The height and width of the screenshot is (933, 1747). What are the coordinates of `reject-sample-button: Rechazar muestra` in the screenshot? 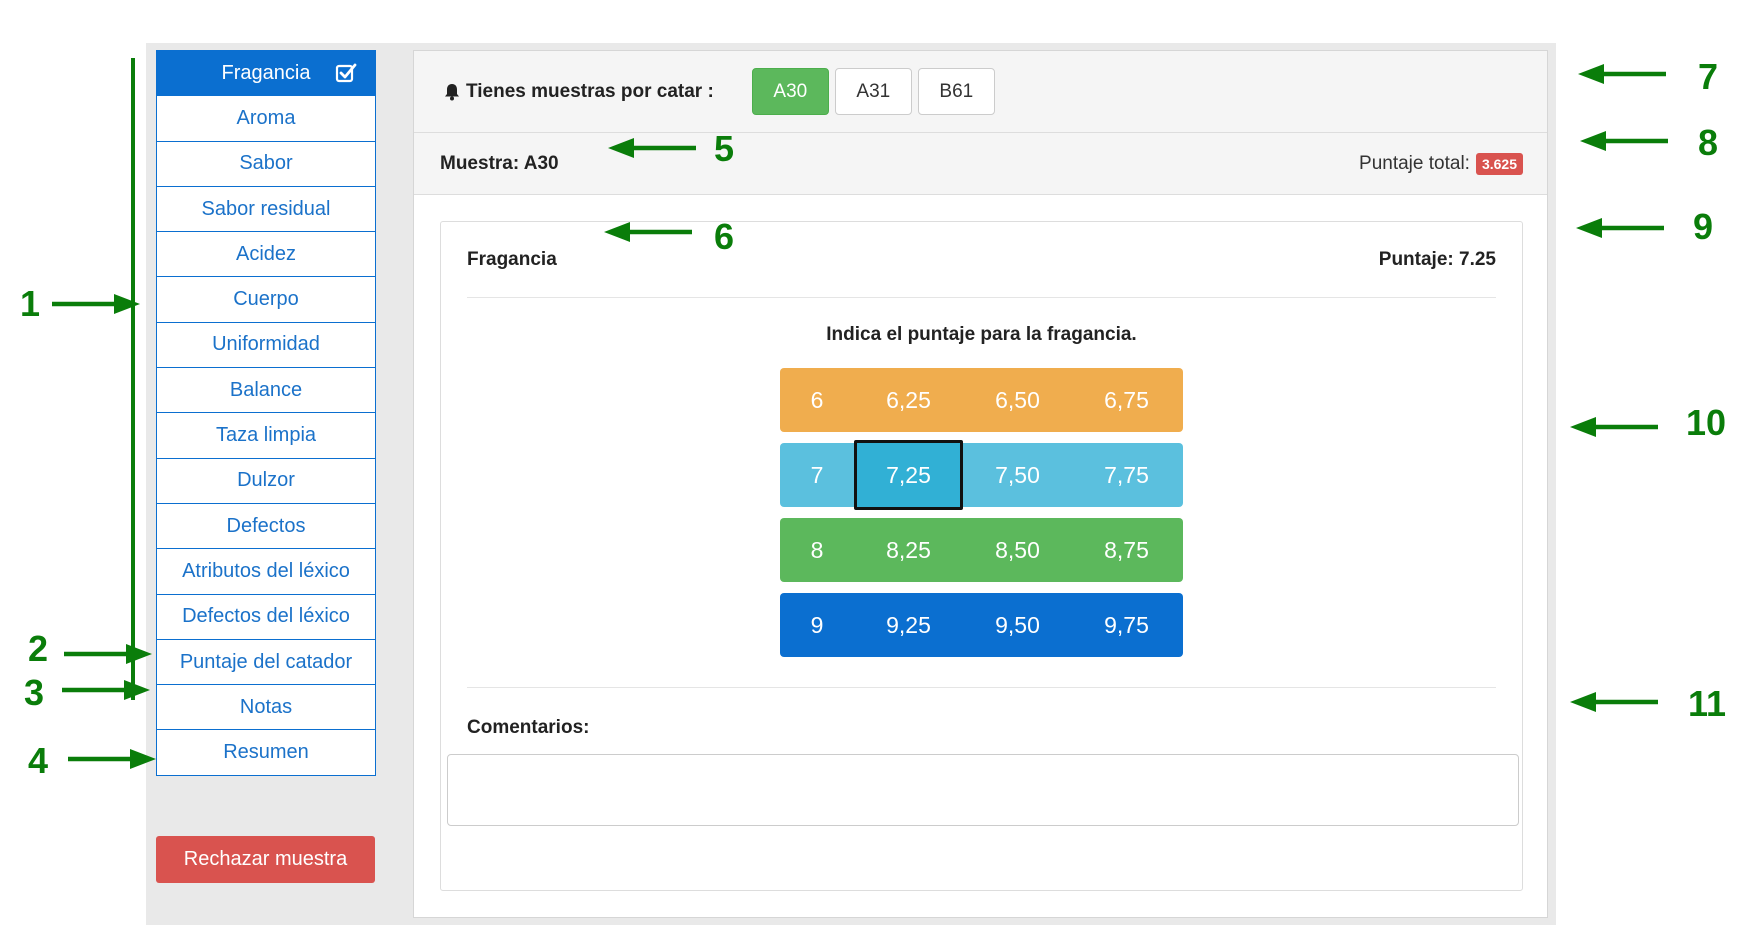 It's located at (265, 859).